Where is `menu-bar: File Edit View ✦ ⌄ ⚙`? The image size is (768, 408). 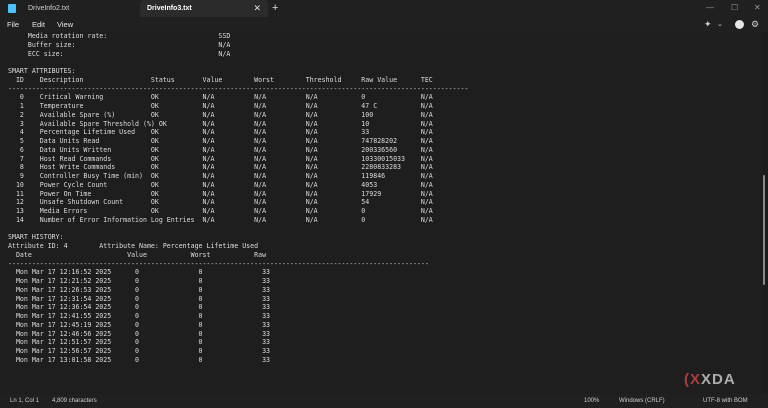
menu-bar: File Edit View ✦ ⌄ ⚙ is located at coordinates (384, 24).